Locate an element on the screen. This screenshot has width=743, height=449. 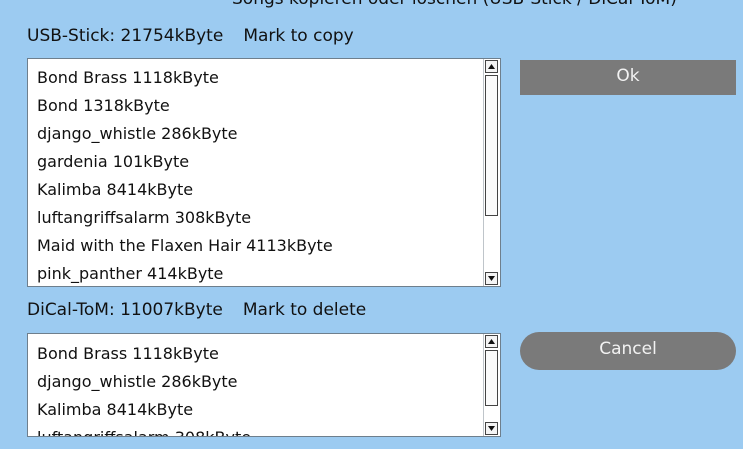
dical-scroll-thumb is located at coordinates (491, 378).